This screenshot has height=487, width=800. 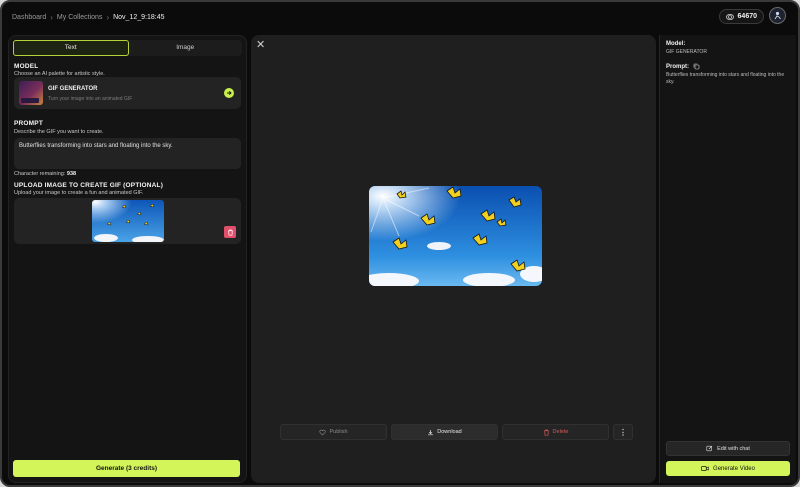 What do you see at coordinates (709, 448) in the screenshot?
I see `edit-icon` at bounding box center [709, 448].